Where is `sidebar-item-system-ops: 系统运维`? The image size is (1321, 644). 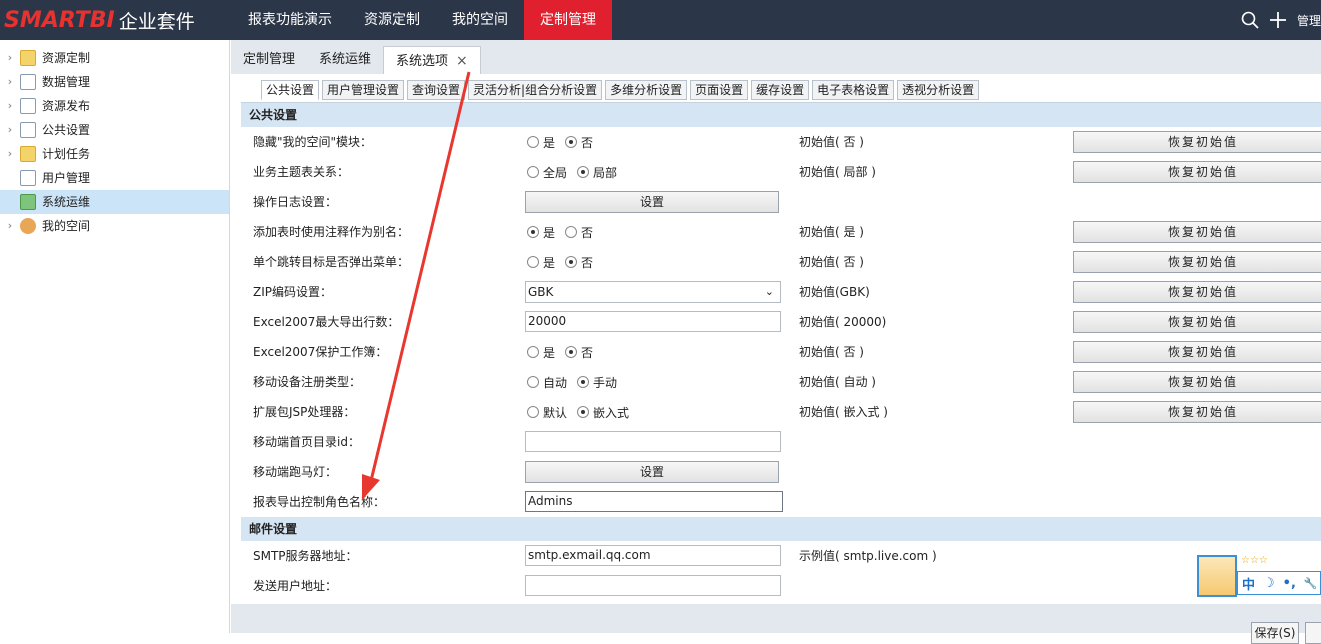 sidebar-item-system-ops: 系统运维 is located at coordinates (114, 202).